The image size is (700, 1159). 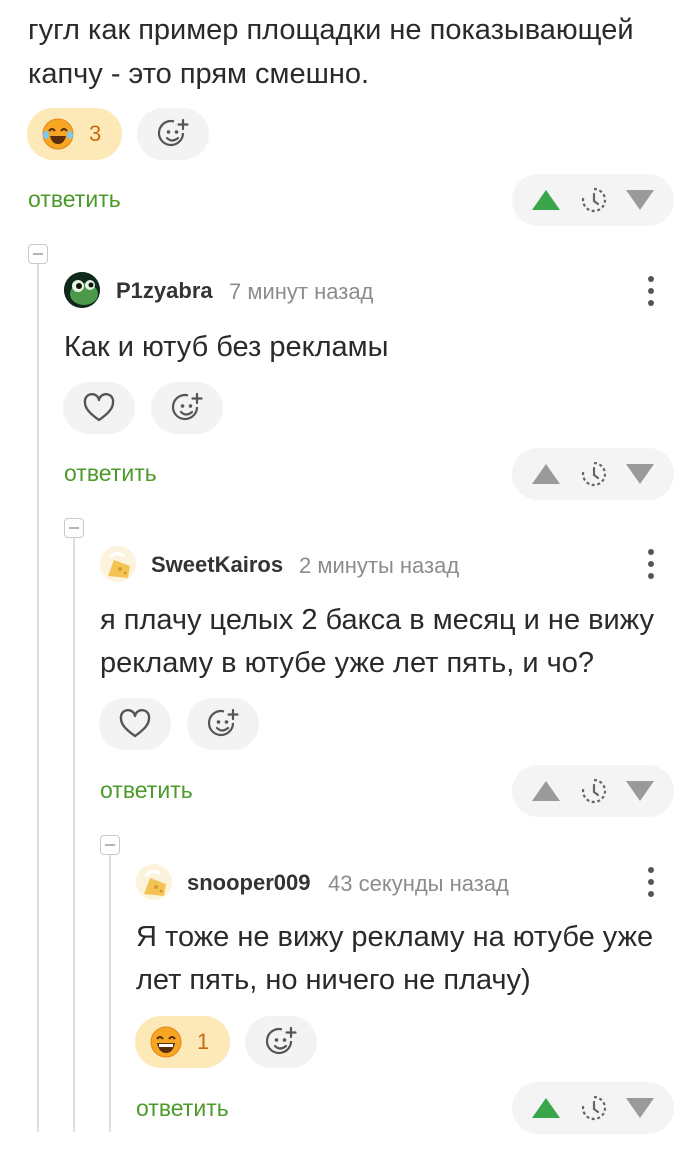 What do you see at coordinates (95, 133) in the screenshot?
I see `reaction-count: 3` at bounding box center [95, 133].